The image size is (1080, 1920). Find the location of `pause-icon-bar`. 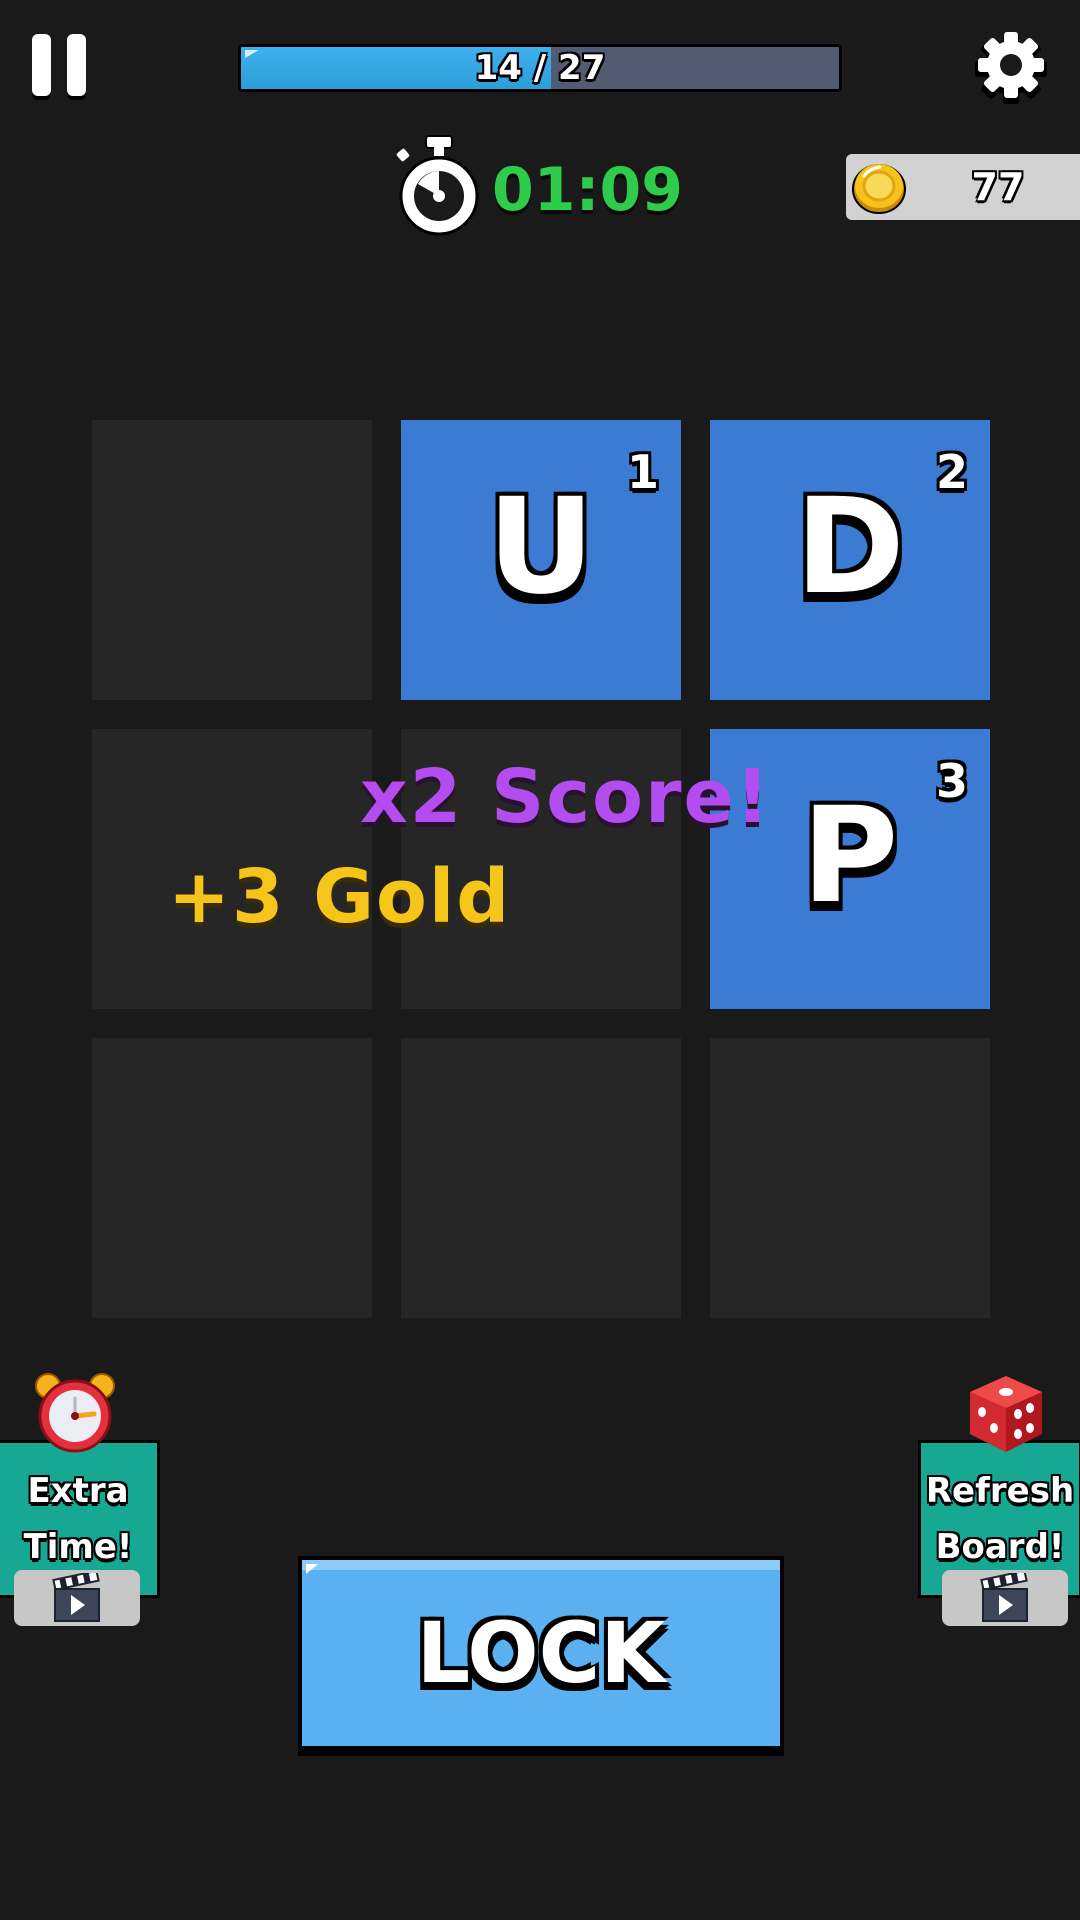

pause-icon-bar is located at coordinates (76, 65).